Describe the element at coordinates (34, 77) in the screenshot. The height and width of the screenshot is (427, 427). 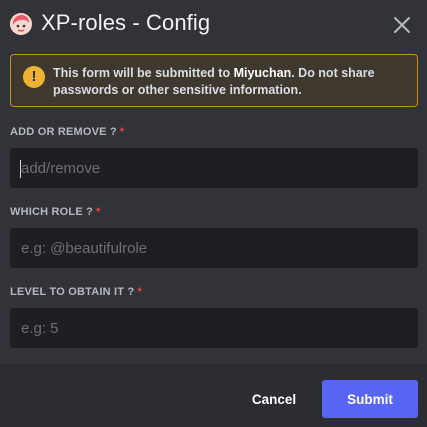
I see `warning-icon: !` at that location.